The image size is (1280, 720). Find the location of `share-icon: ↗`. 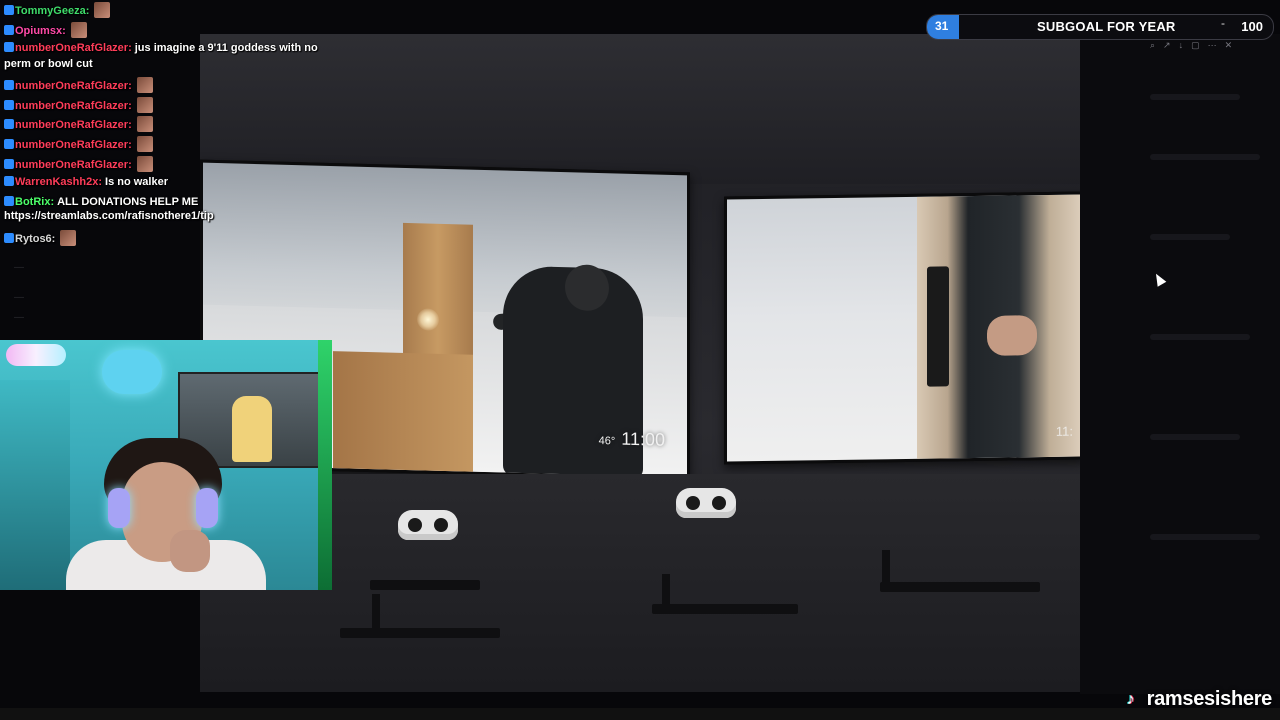

share-icon: ↗ is located at coordinates (1167, 45).